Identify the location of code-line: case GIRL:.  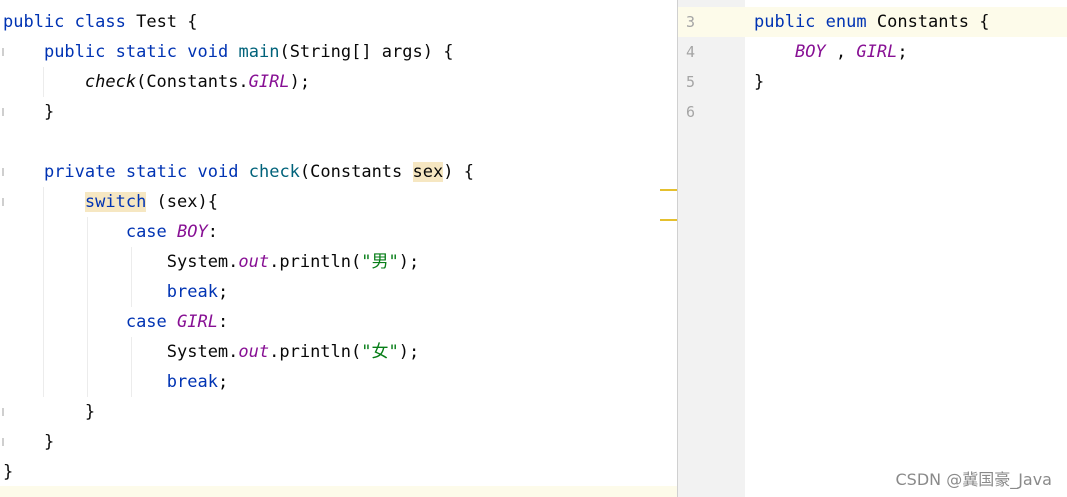
(115, 322).